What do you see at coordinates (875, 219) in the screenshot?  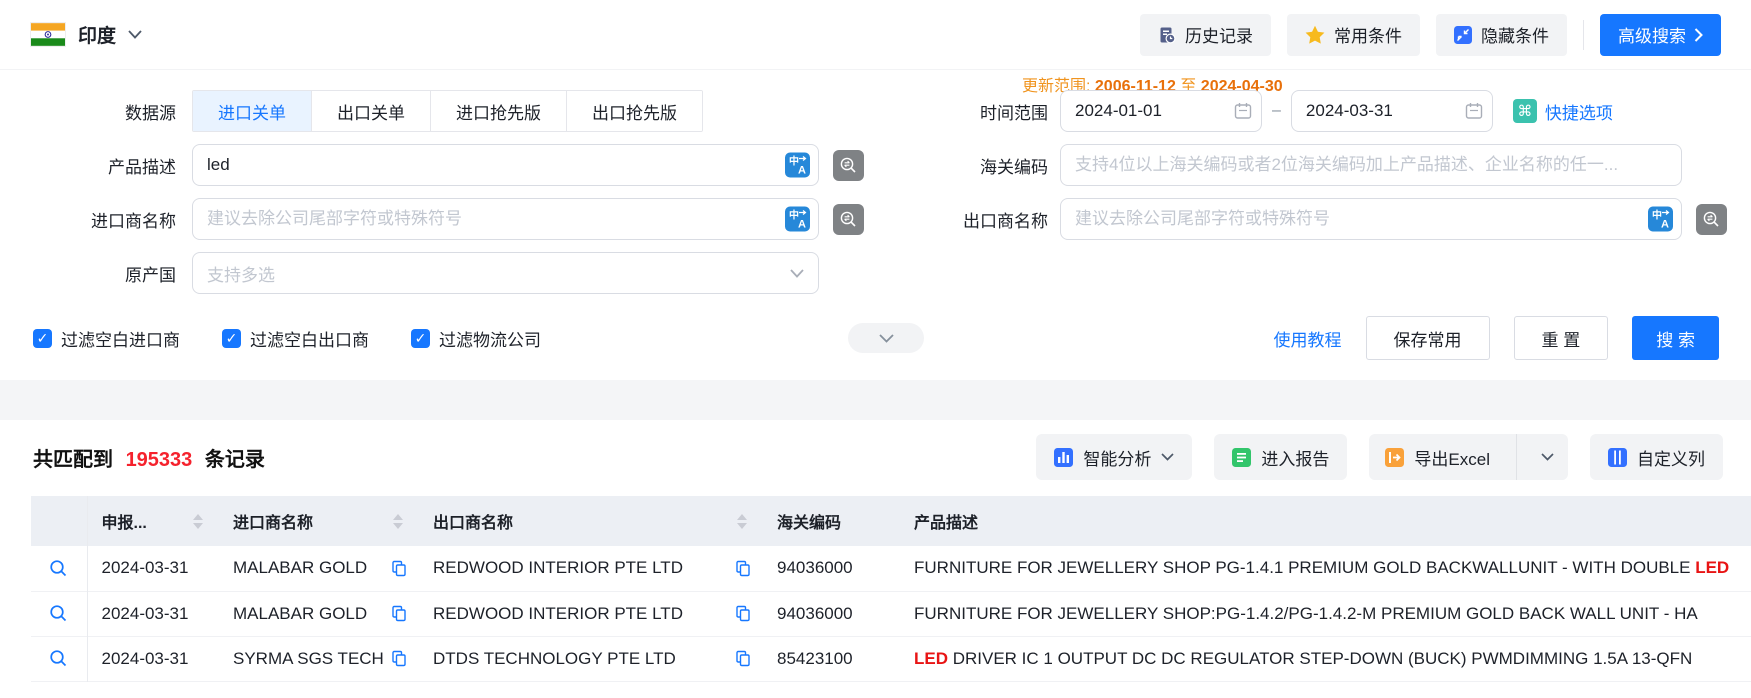 I see `form-row-3: 进口商名称 中A 出口商名称 中A` at bounding box center [875, 219].